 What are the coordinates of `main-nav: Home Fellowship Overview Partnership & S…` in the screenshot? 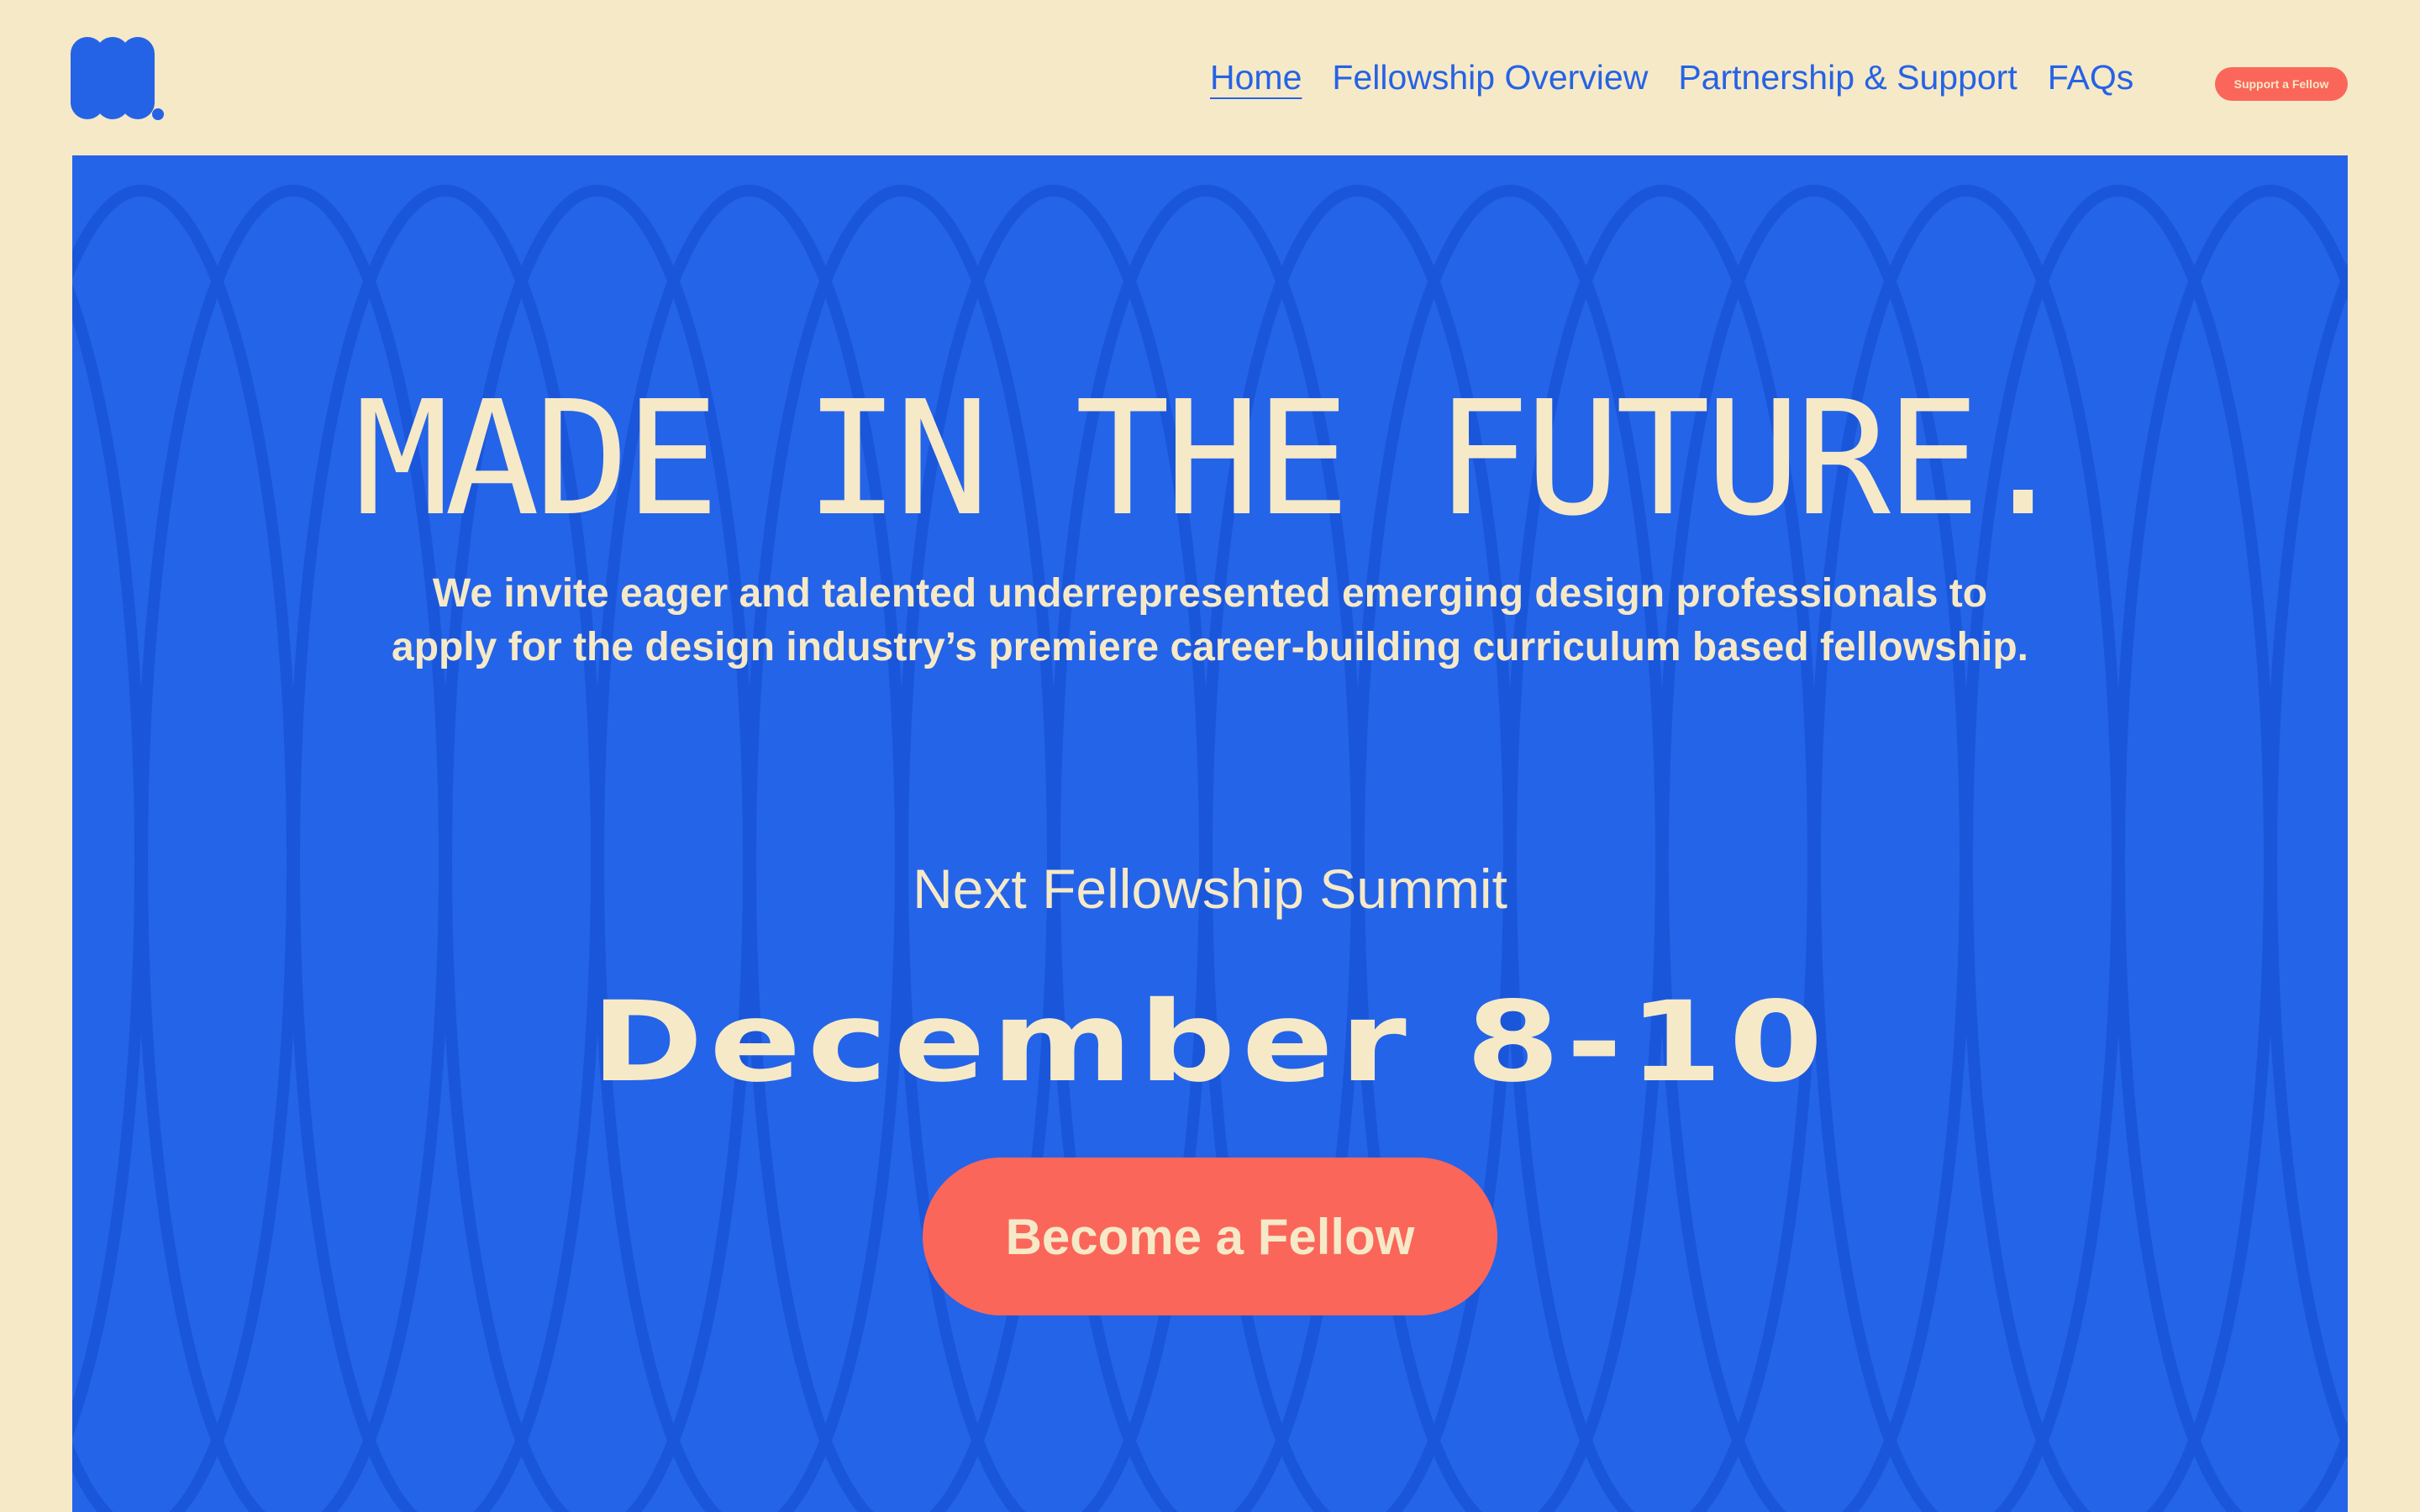 It's located at (1687, 77).